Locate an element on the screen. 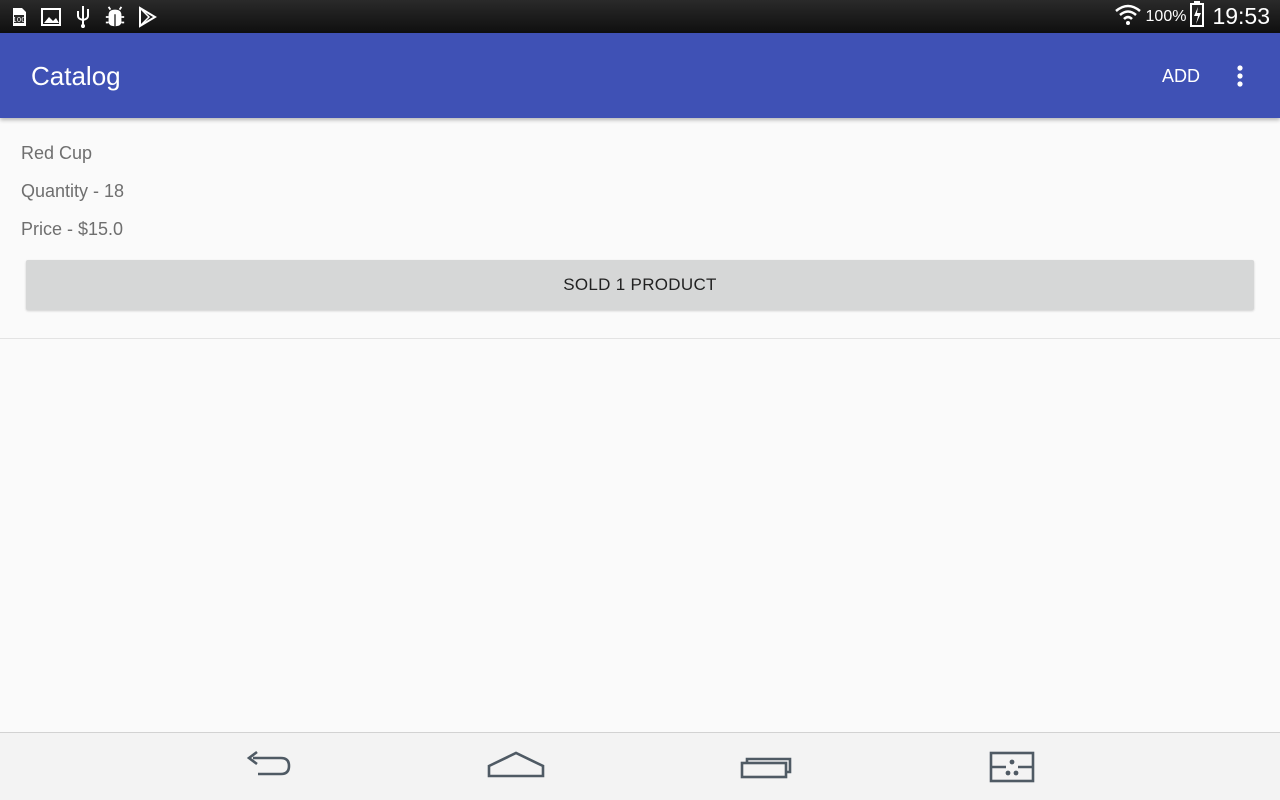  storage-100-icon: 100 is located at coordinates (19, 17).